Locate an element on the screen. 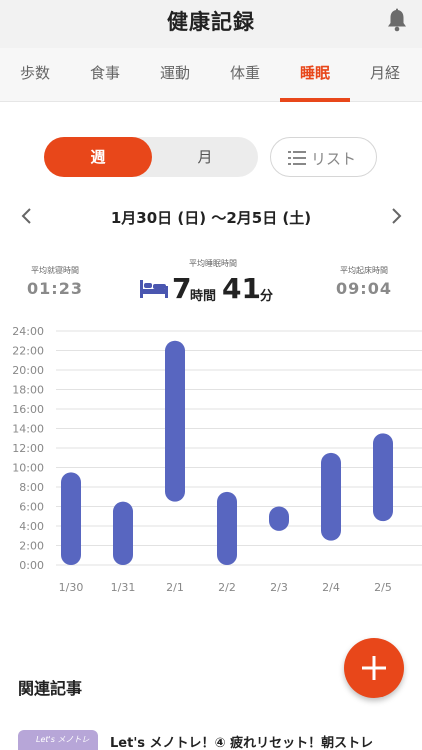 The height and width of the screenshot is (750, 422). avg-wake-stat: 平均起床時間 09:04 is located at coordinates (364, 281).